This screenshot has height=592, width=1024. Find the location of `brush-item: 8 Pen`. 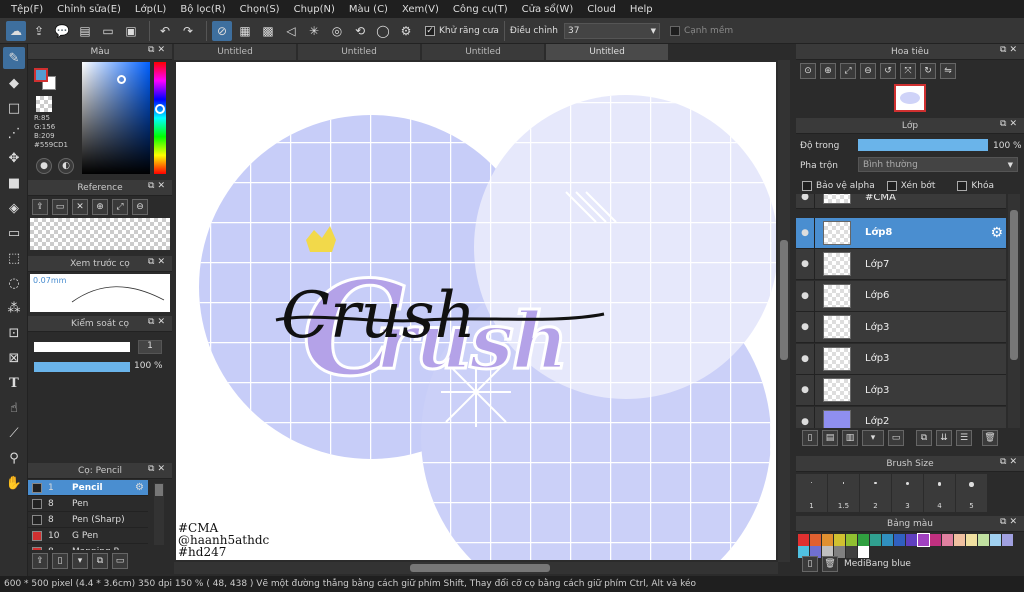

brush-item: 8 Pen is located at coordinates (88, 504).